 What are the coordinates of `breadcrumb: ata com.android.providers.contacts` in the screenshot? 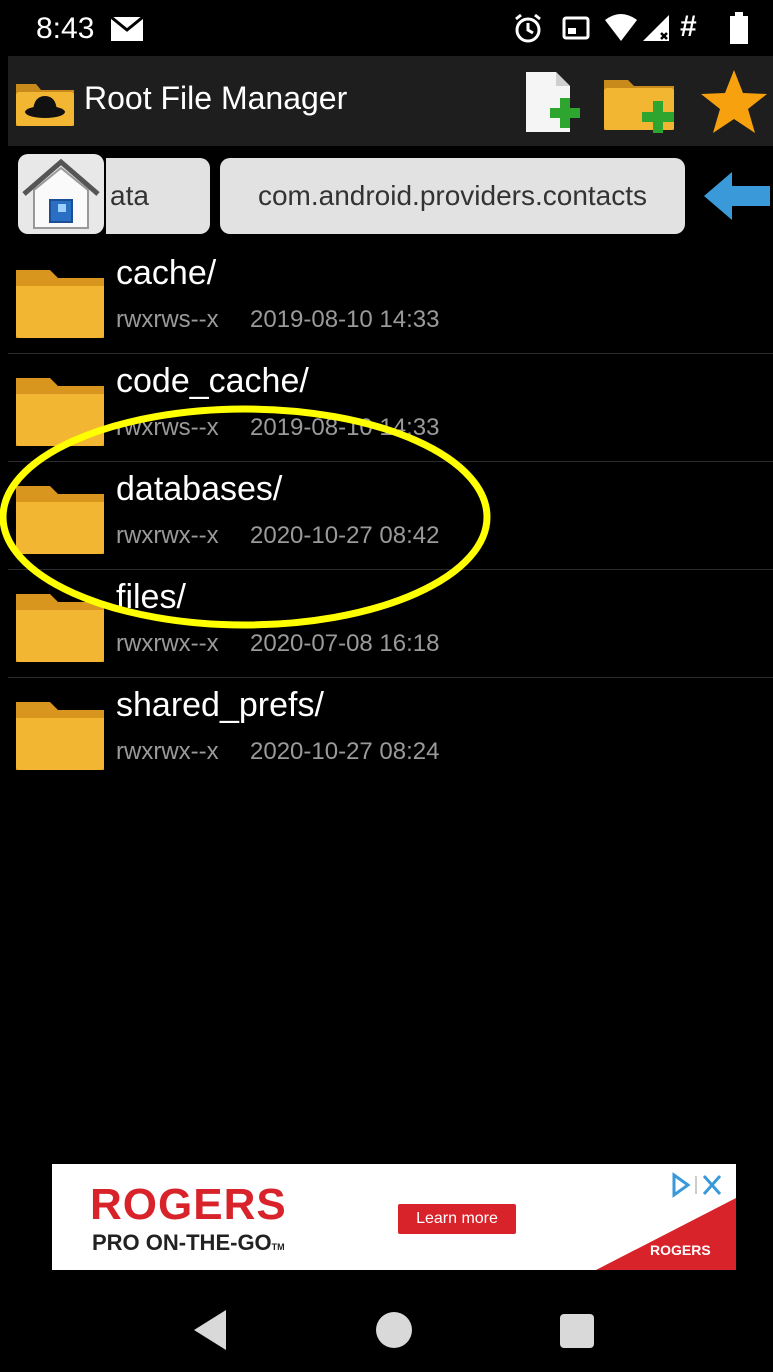 It's located at (390, 196).